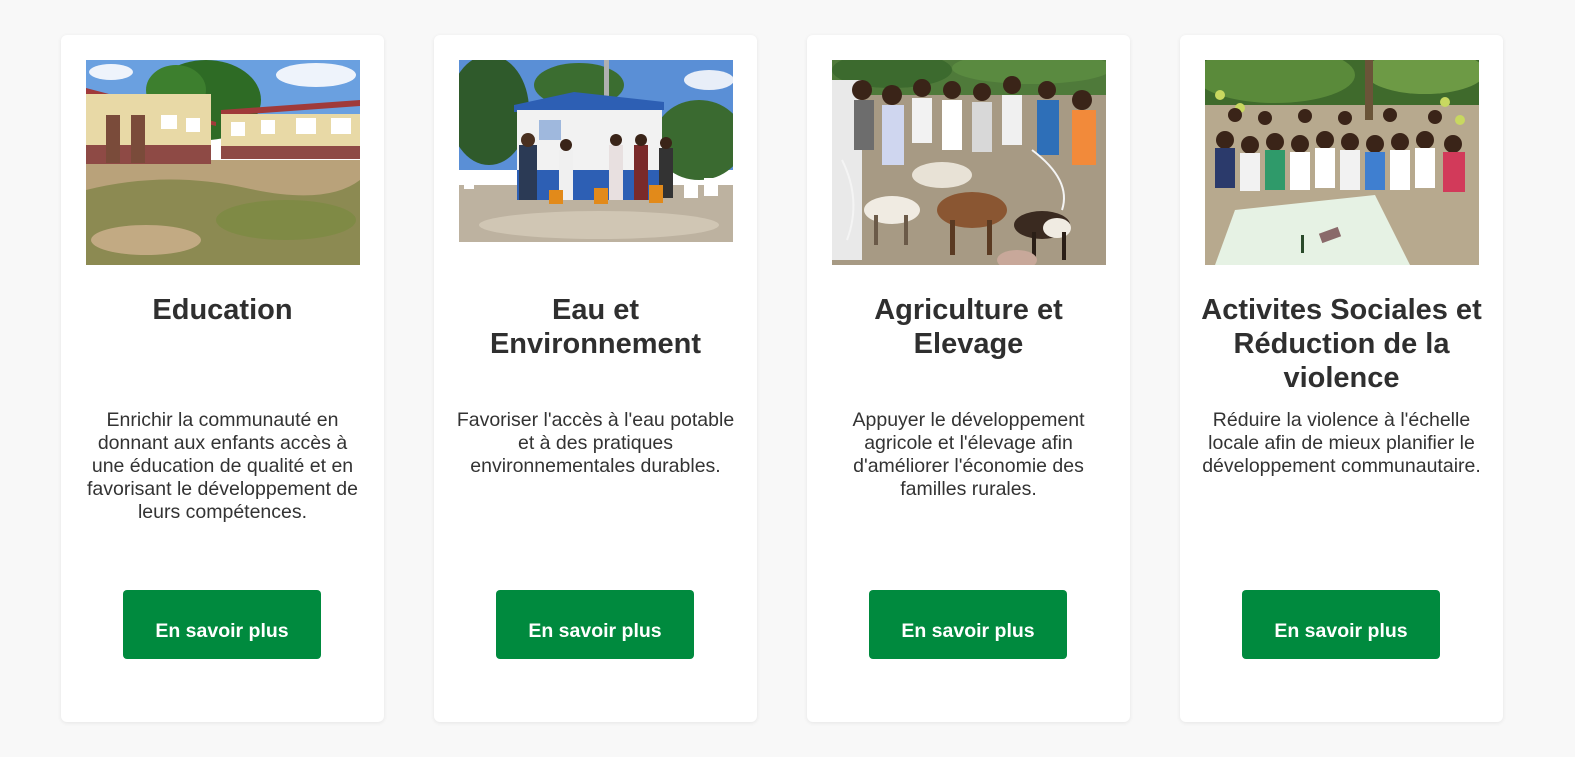  What do you see at coordinates (969, 162) in the screenshot?
I see `goats-distribution-photo` at bounding box center [969, 162].